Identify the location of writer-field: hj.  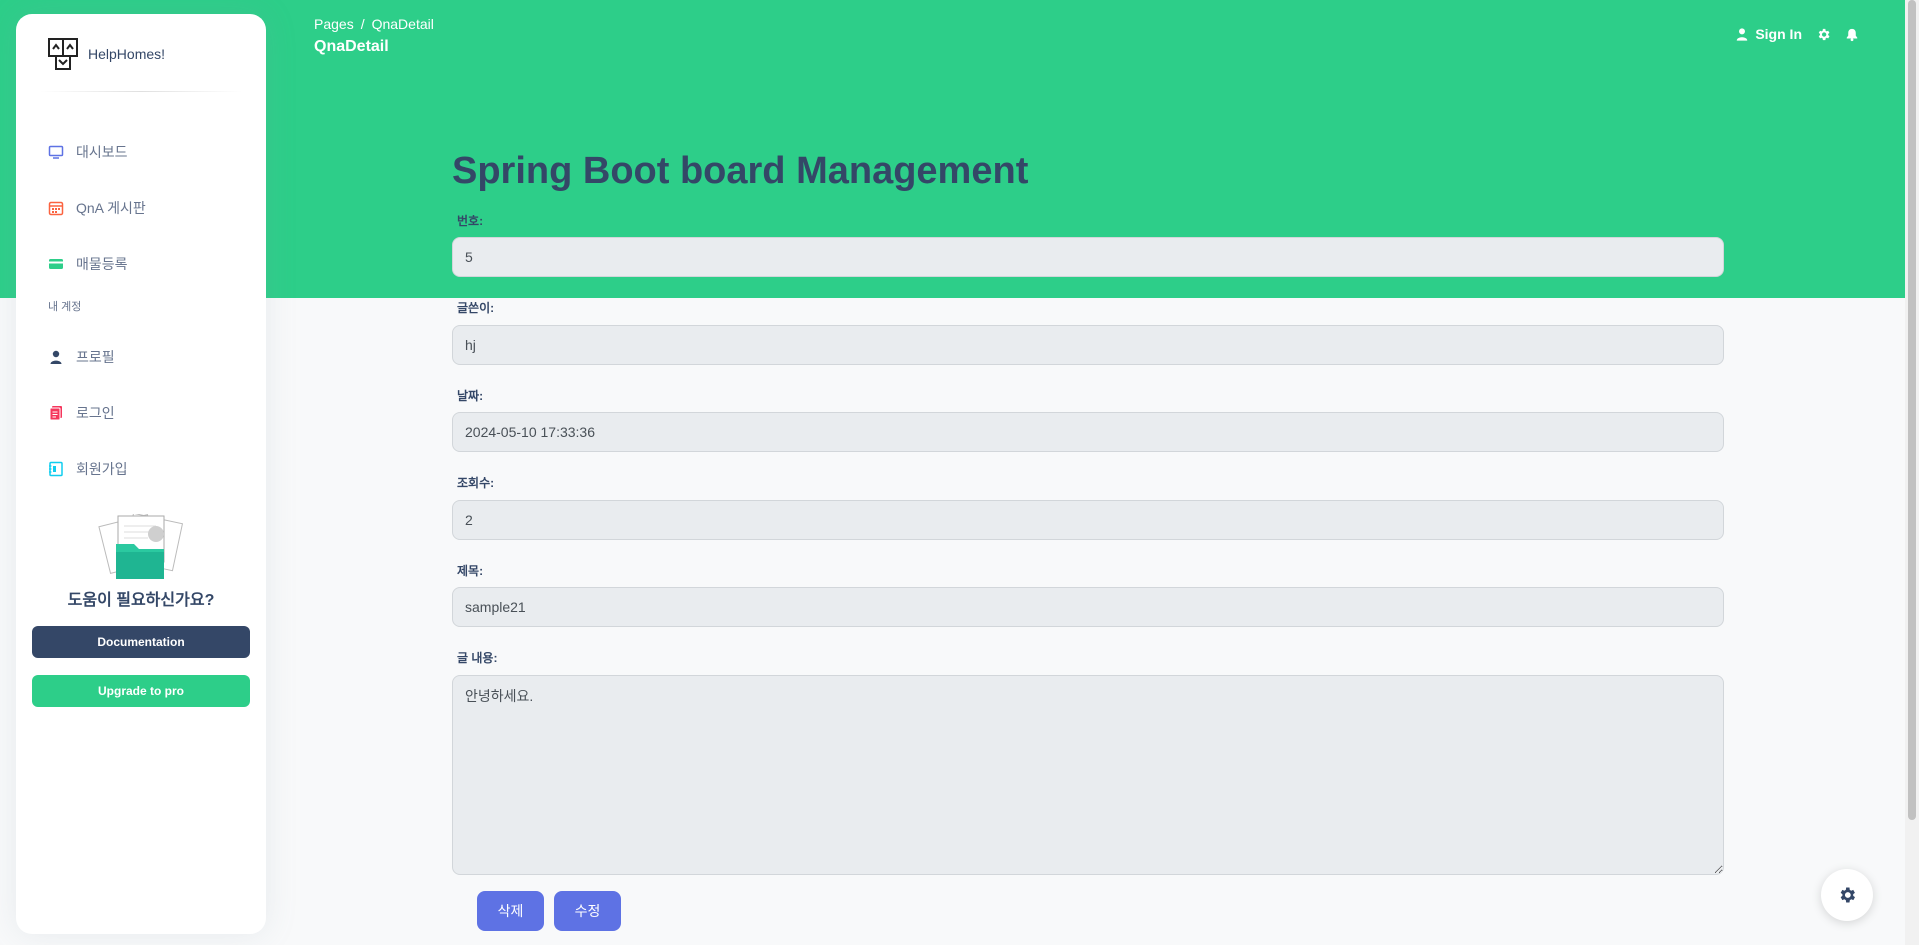
(1088, 345).